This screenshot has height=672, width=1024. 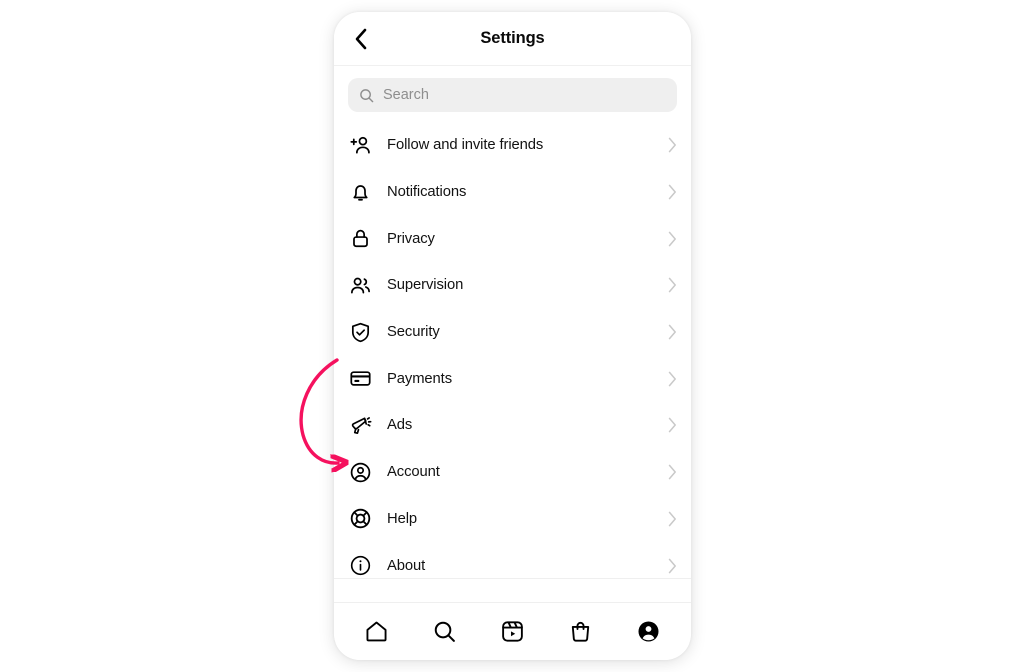 I want to click on settings-row-label: Ads, so click(x=400, y=425).